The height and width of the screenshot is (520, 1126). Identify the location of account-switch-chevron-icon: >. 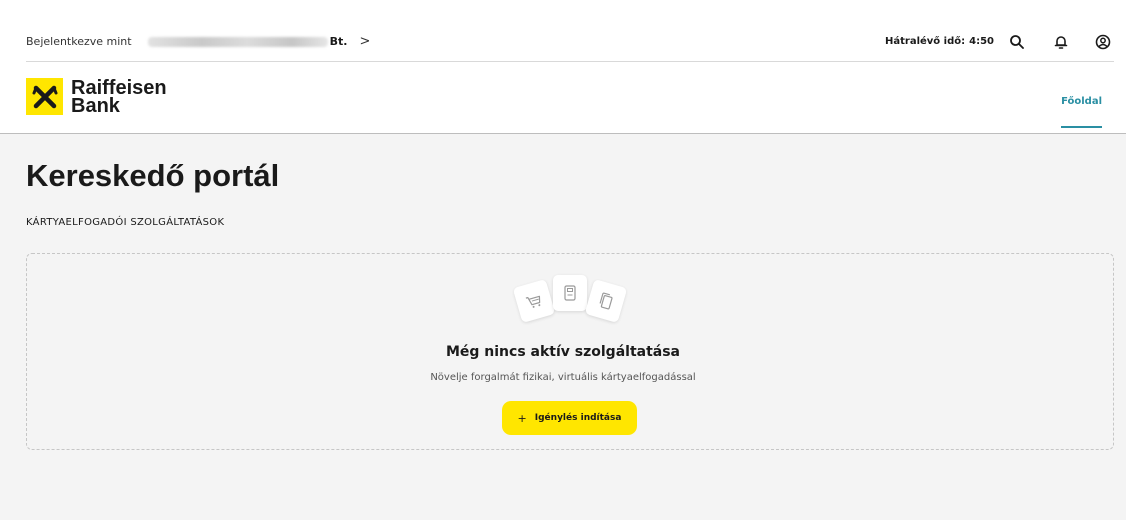
(364, 41).